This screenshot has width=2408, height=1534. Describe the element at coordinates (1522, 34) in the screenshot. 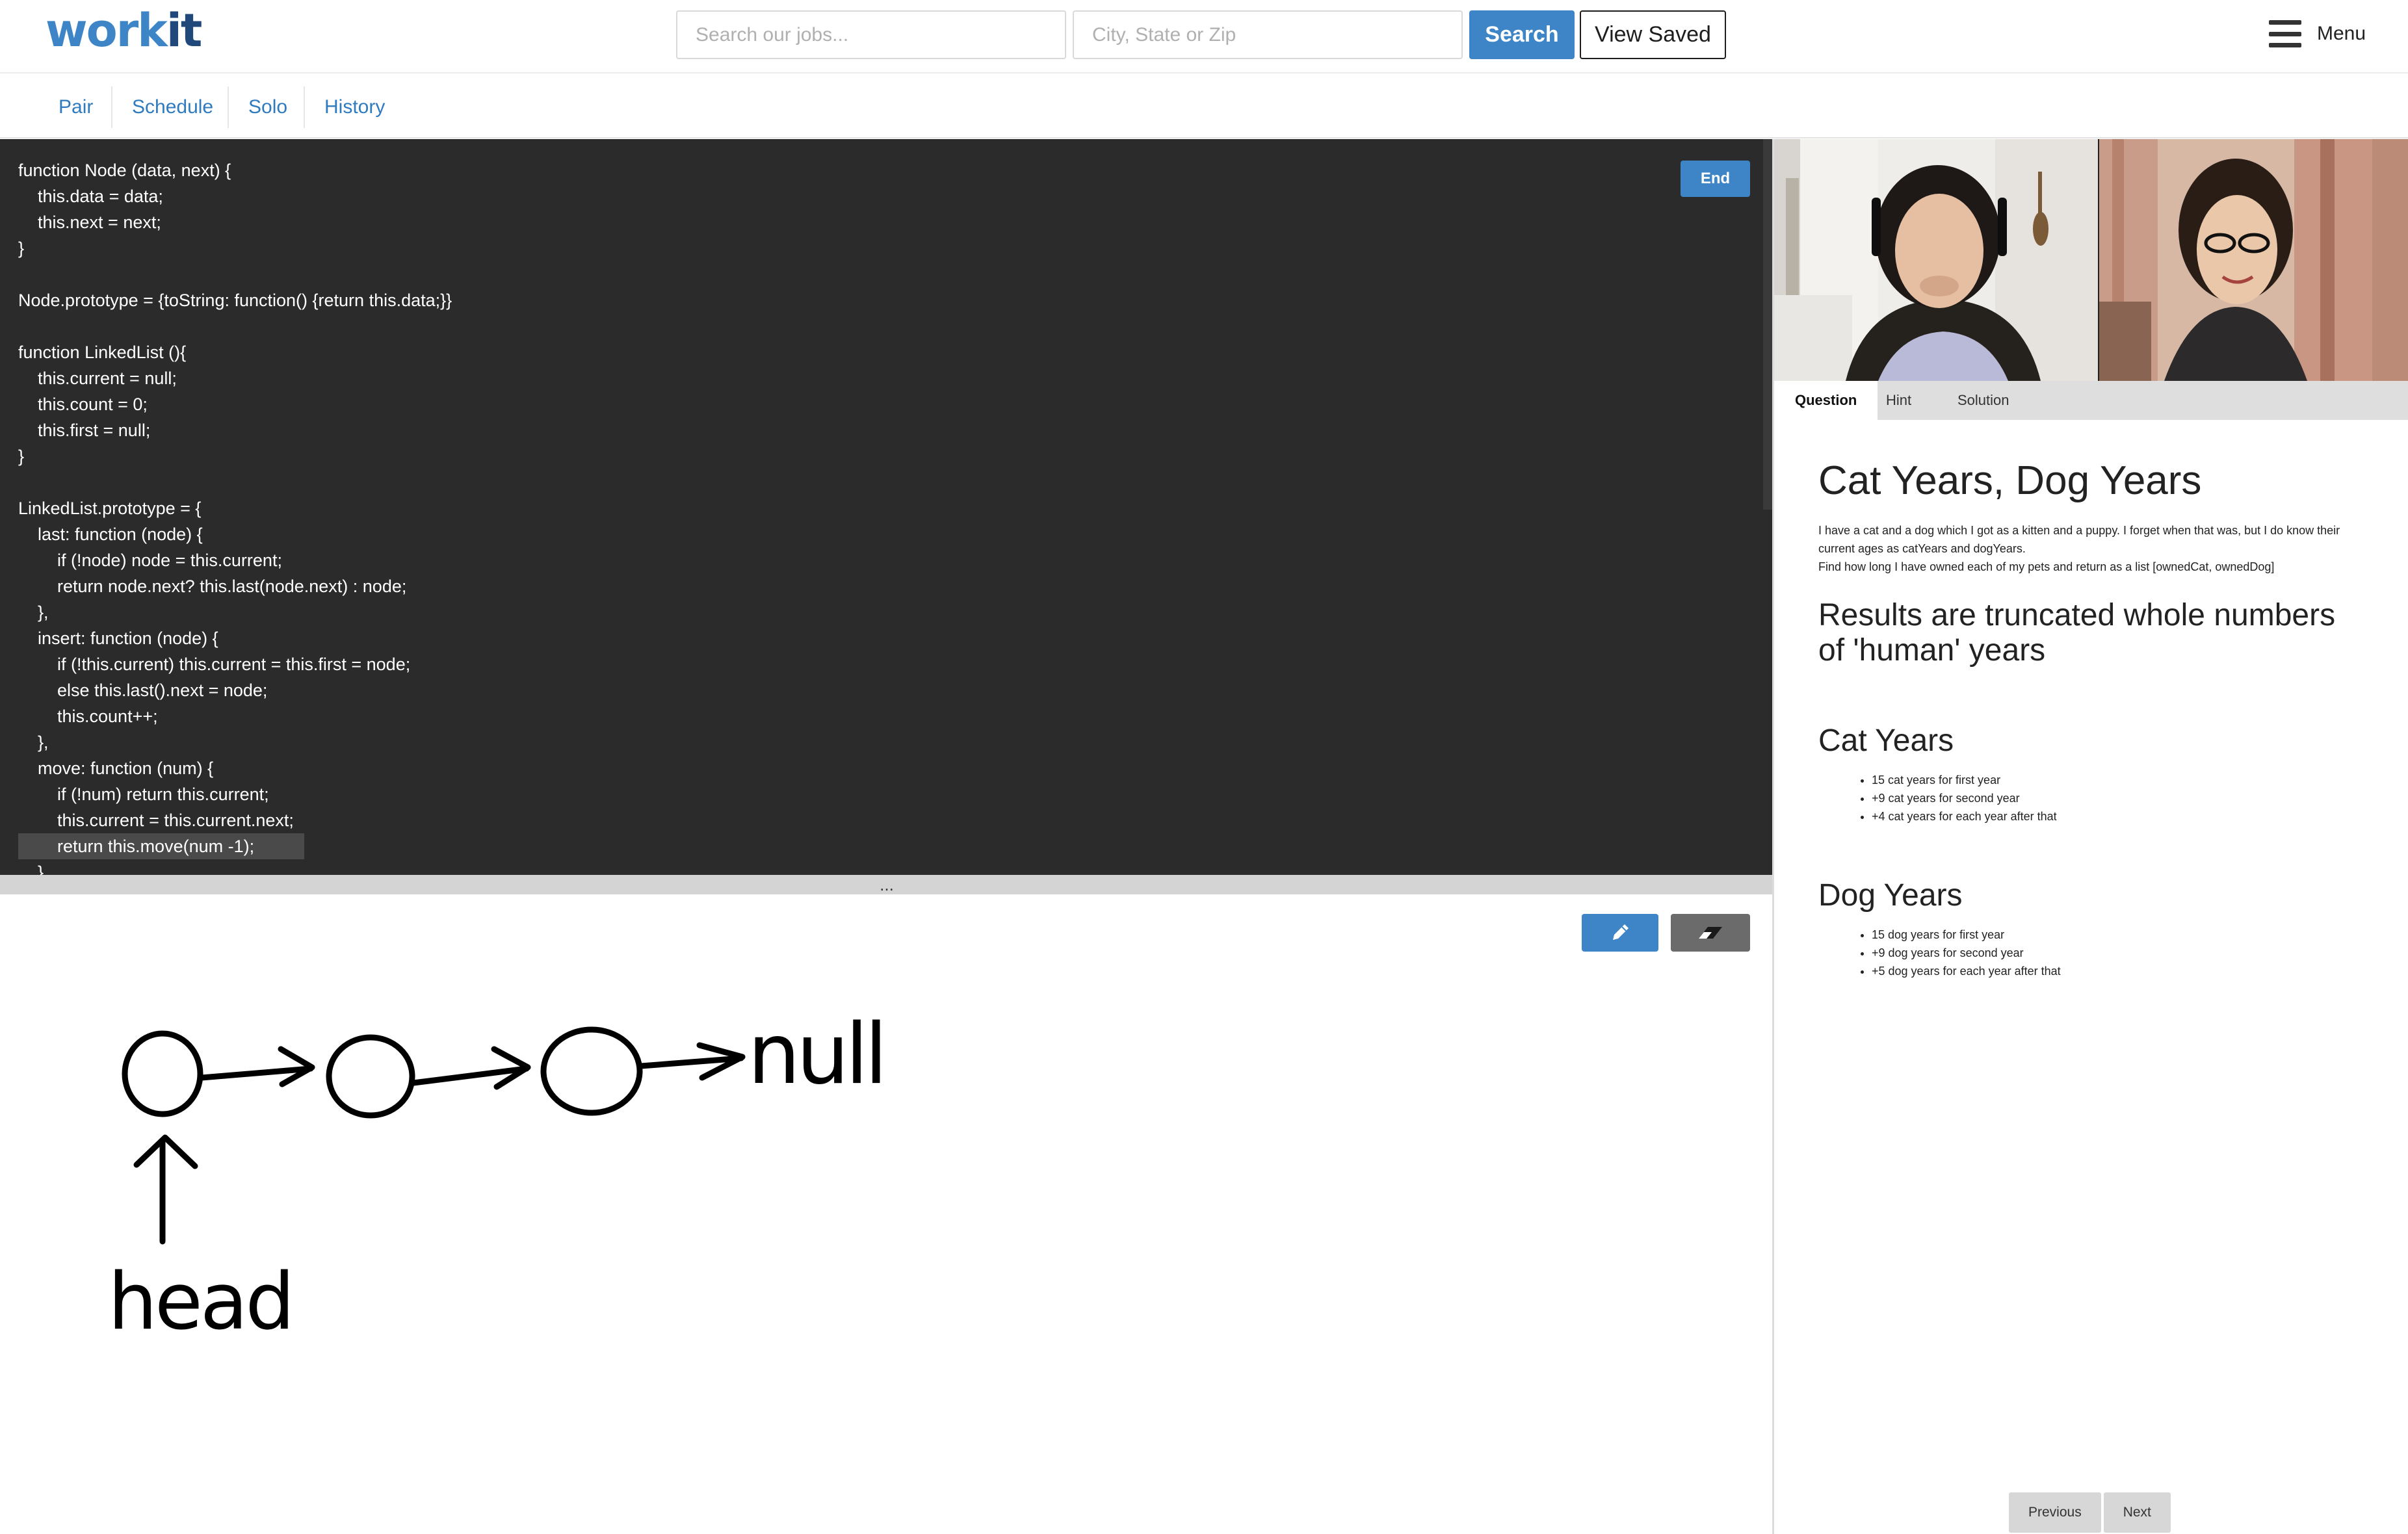

I see `search-button: Search` at that location.